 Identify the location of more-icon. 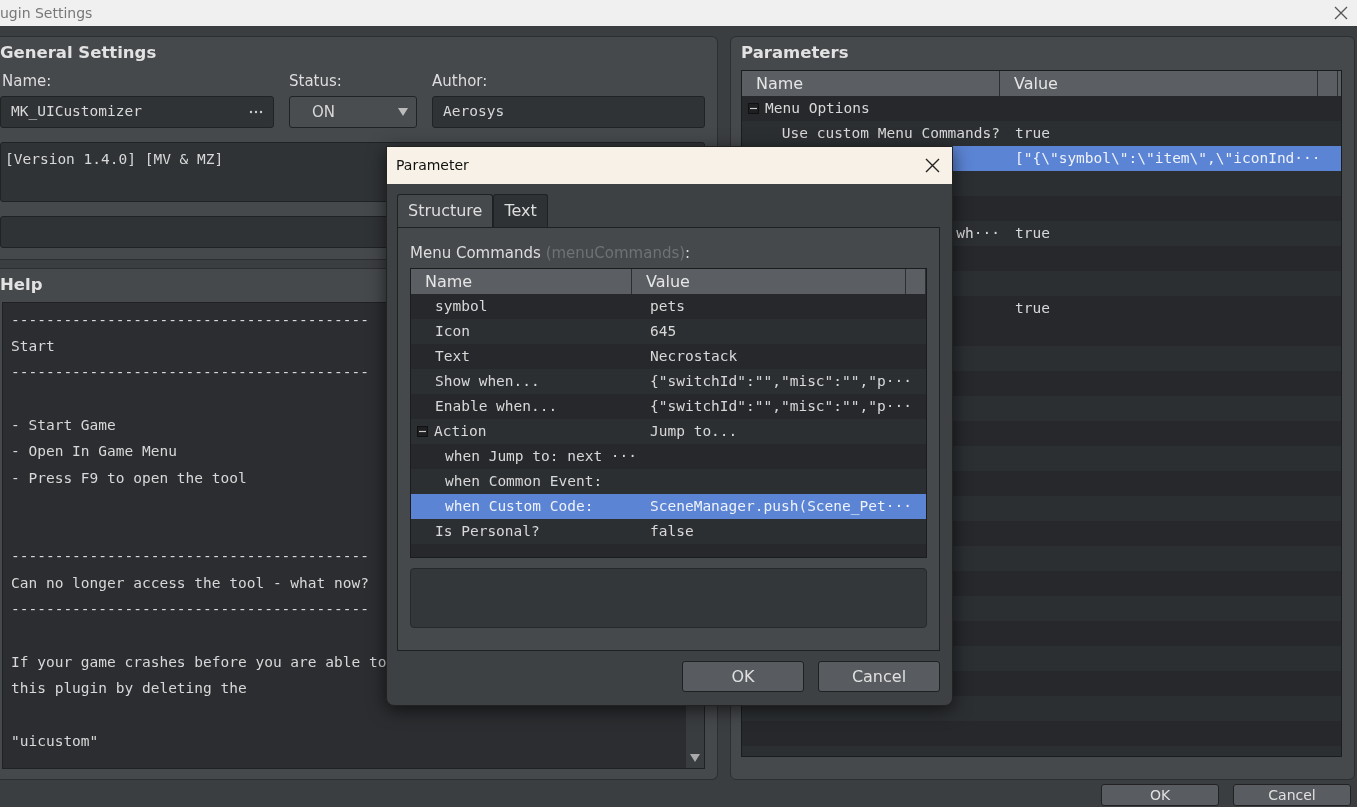
(256, 112).